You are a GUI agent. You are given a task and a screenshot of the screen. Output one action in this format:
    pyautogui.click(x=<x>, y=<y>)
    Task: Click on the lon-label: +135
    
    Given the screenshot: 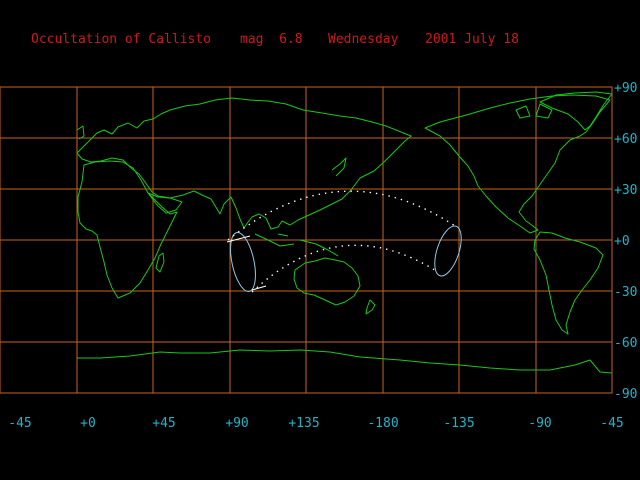 What is the action you would take?
    pyautogui.click(x=303, y=423)
    